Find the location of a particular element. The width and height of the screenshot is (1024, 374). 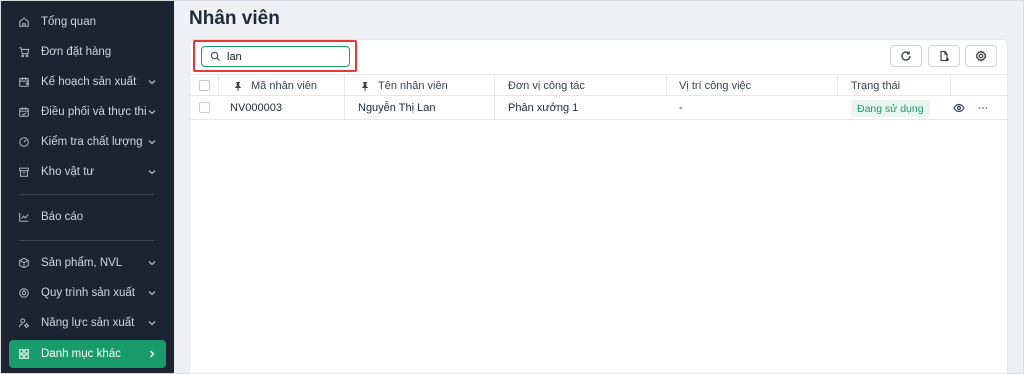

column-header-position: Vị trí công việc is located at coordinates (715, 85).